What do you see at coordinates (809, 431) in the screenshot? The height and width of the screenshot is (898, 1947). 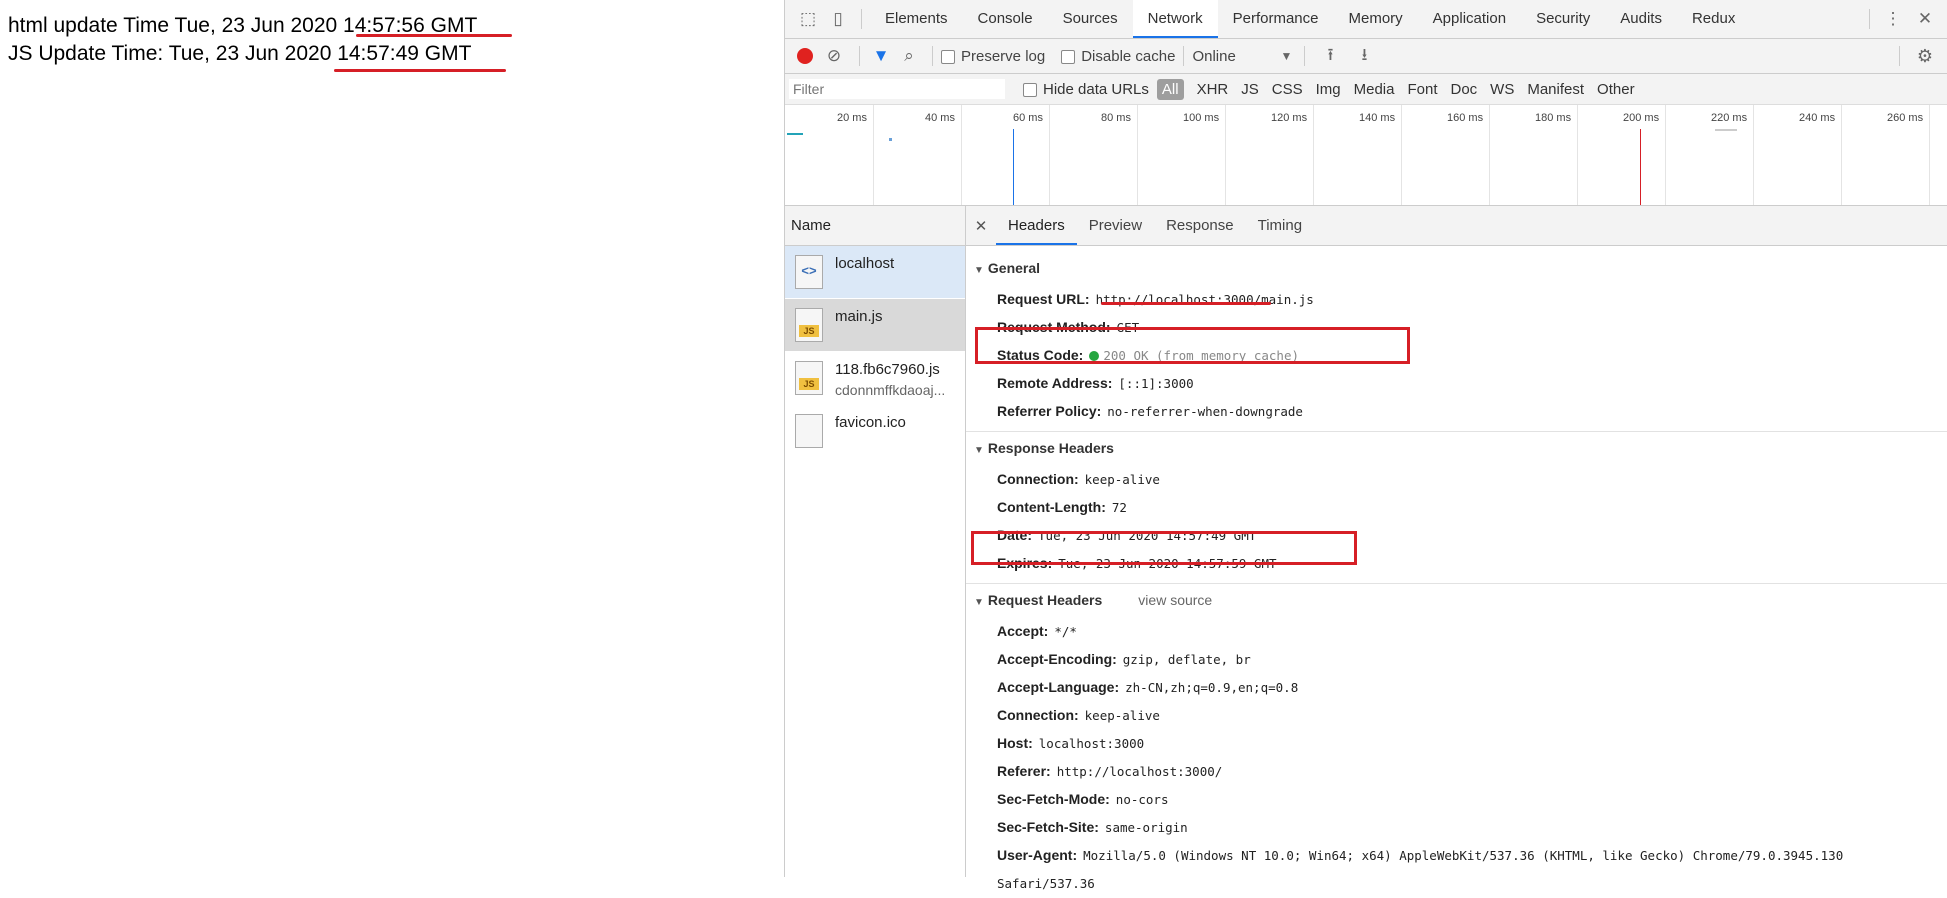 I see `blank-file-icon` at bounding box center [809, 431].